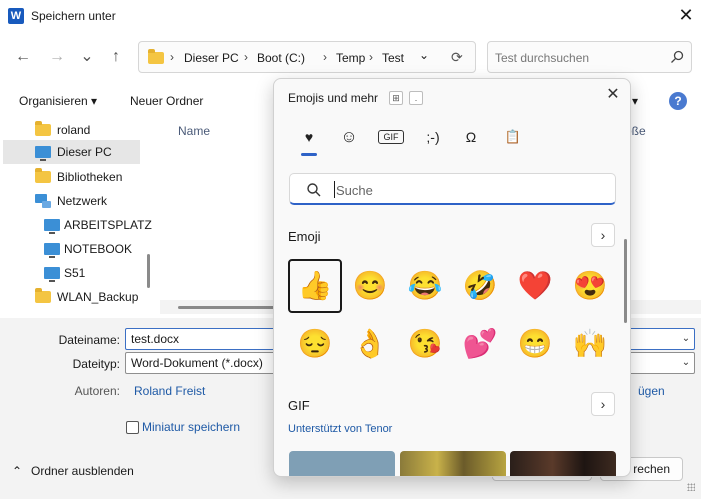 This screenshot has height=499, width=701. I want to click on text-caret, so click(334, 189).